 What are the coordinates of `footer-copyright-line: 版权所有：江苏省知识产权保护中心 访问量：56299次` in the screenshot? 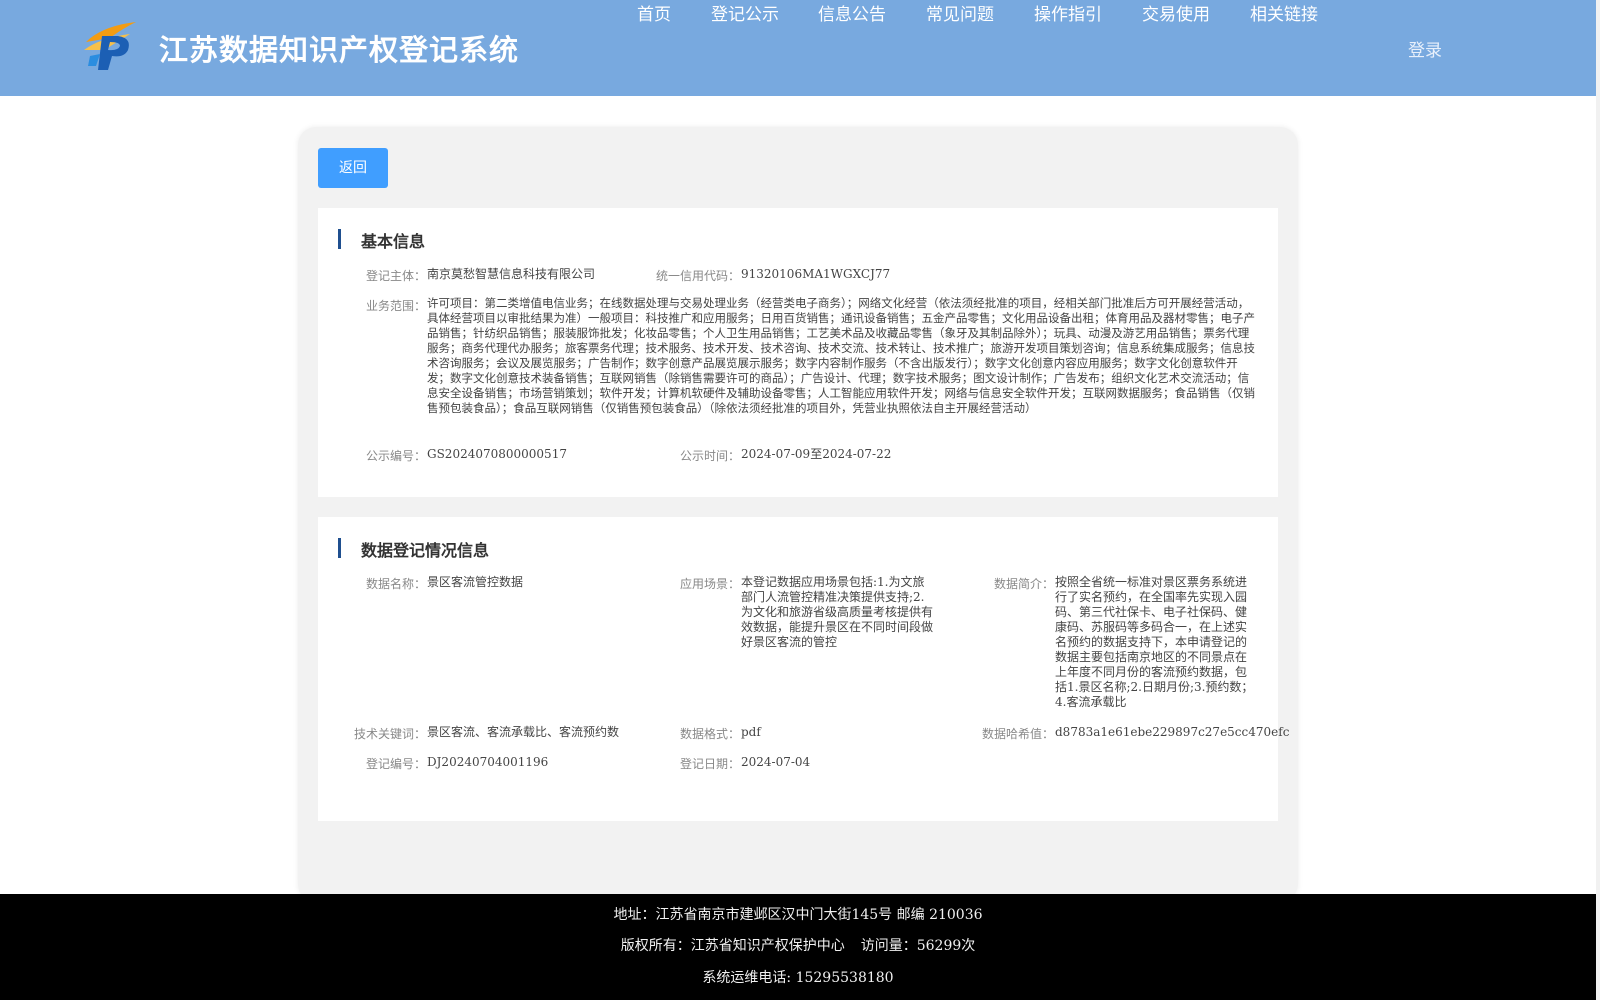 It's located at (798, 945).